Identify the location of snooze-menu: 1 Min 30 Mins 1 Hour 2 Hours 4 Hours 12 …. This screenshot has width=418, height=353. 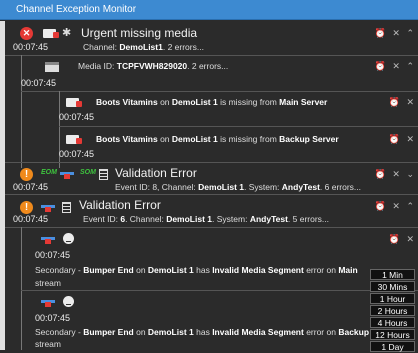
(392, 311).